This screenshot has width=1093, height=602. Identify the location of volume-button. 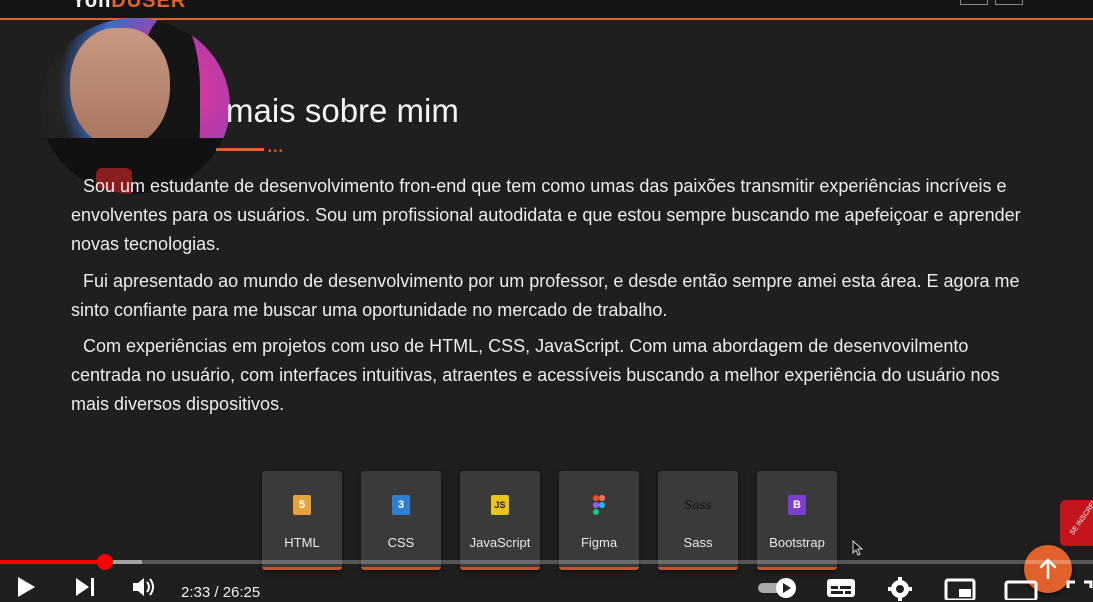
(144, 587).